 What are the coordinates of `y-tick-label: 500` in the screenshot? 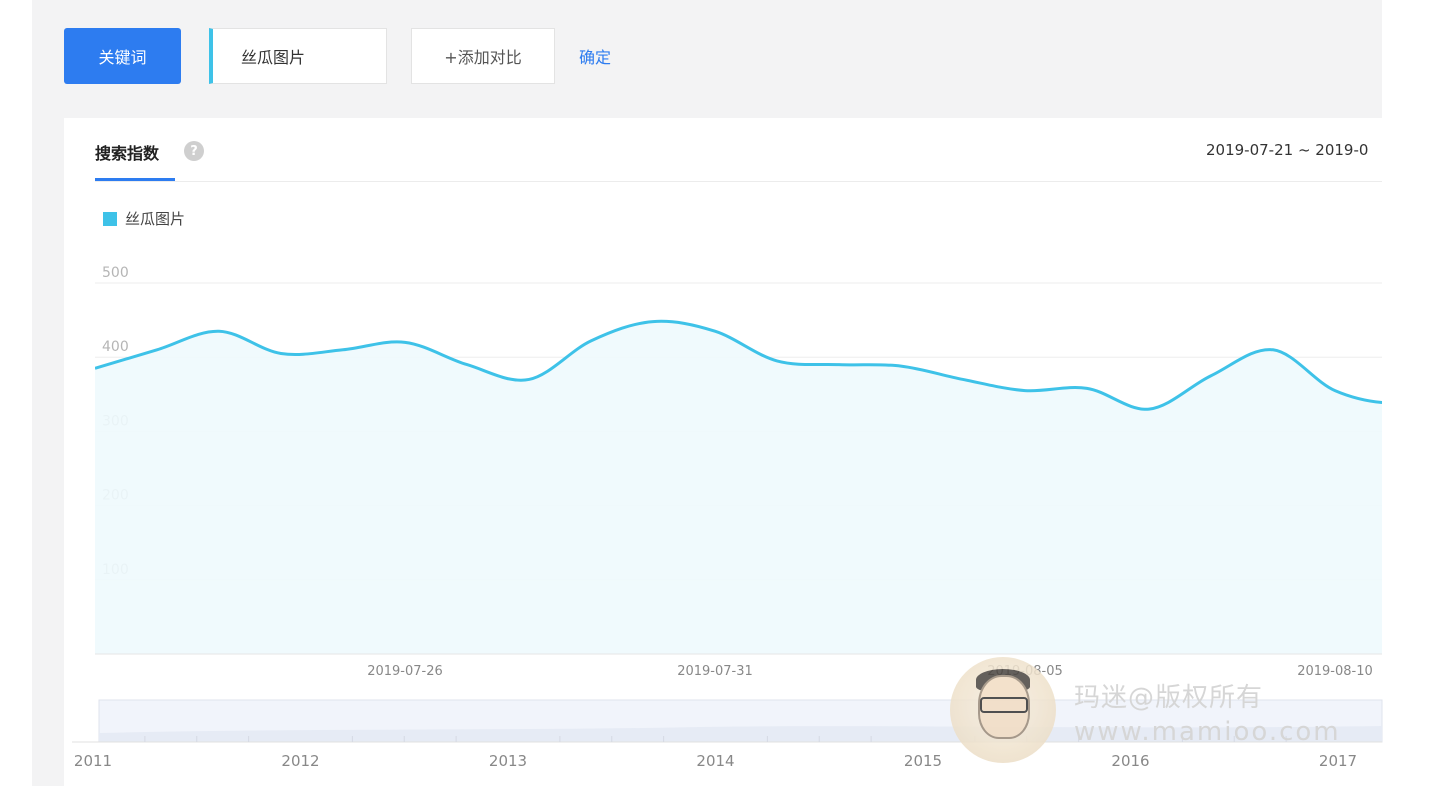 It's located at (115, 273).